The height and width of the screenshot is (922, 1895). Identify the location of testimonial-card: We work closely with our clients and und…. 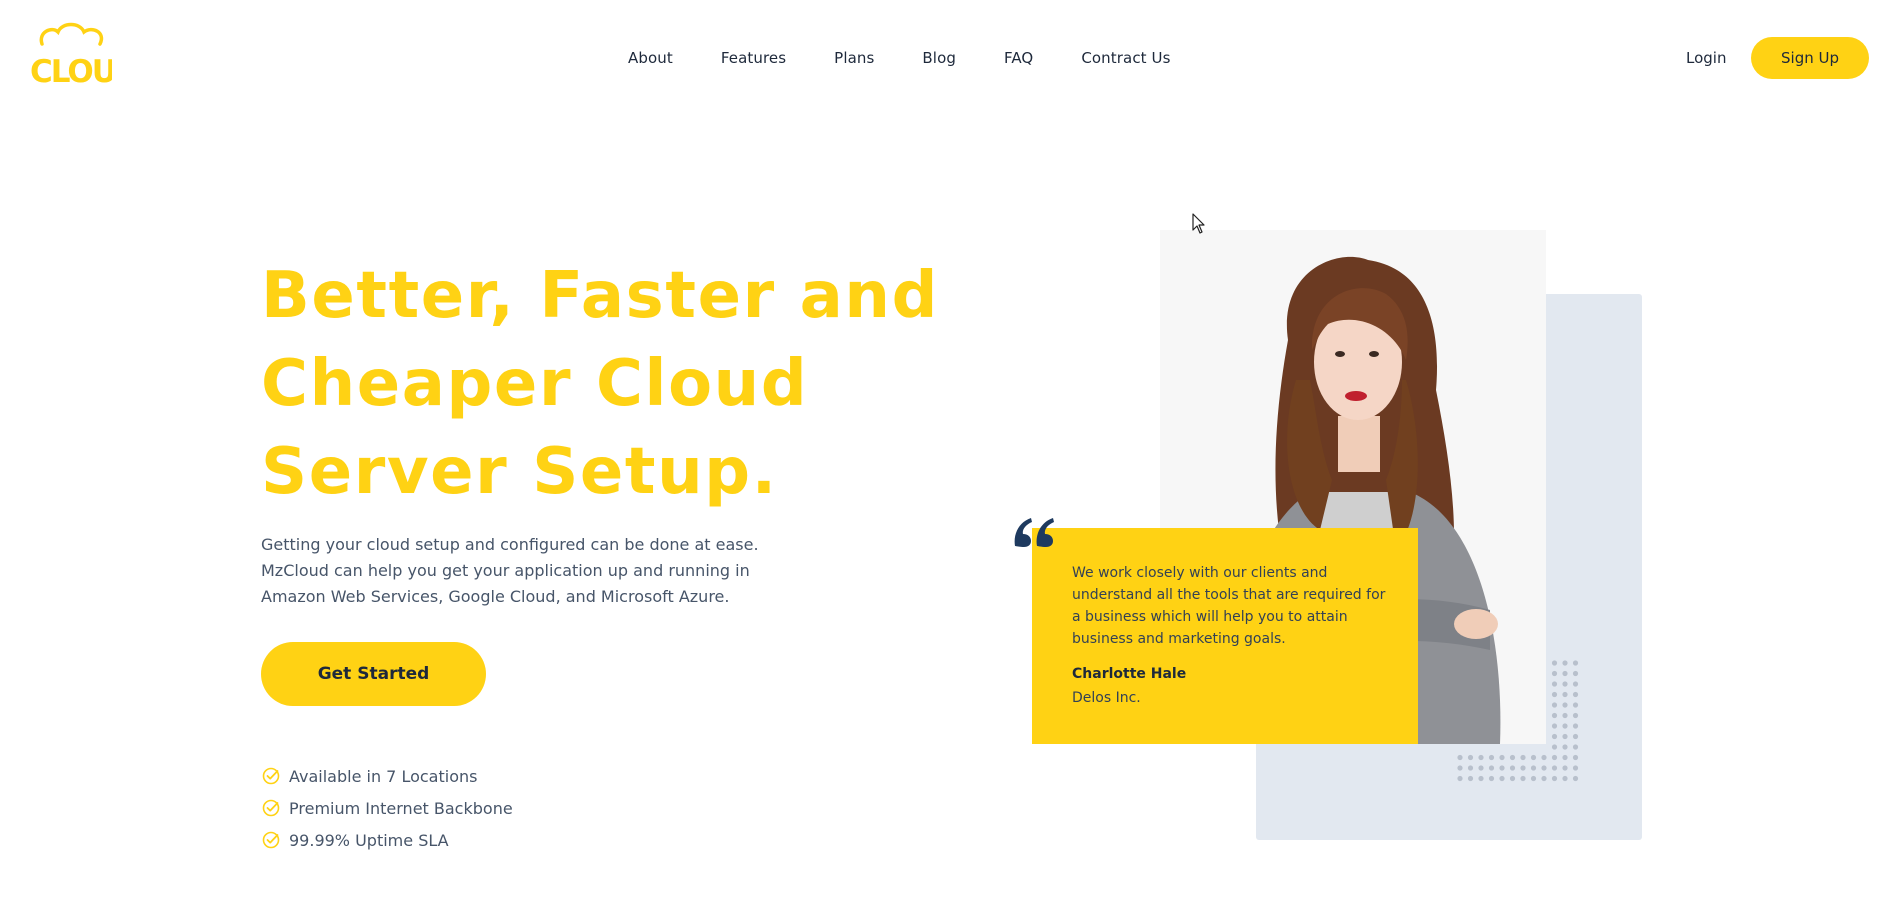
(1225, 636).